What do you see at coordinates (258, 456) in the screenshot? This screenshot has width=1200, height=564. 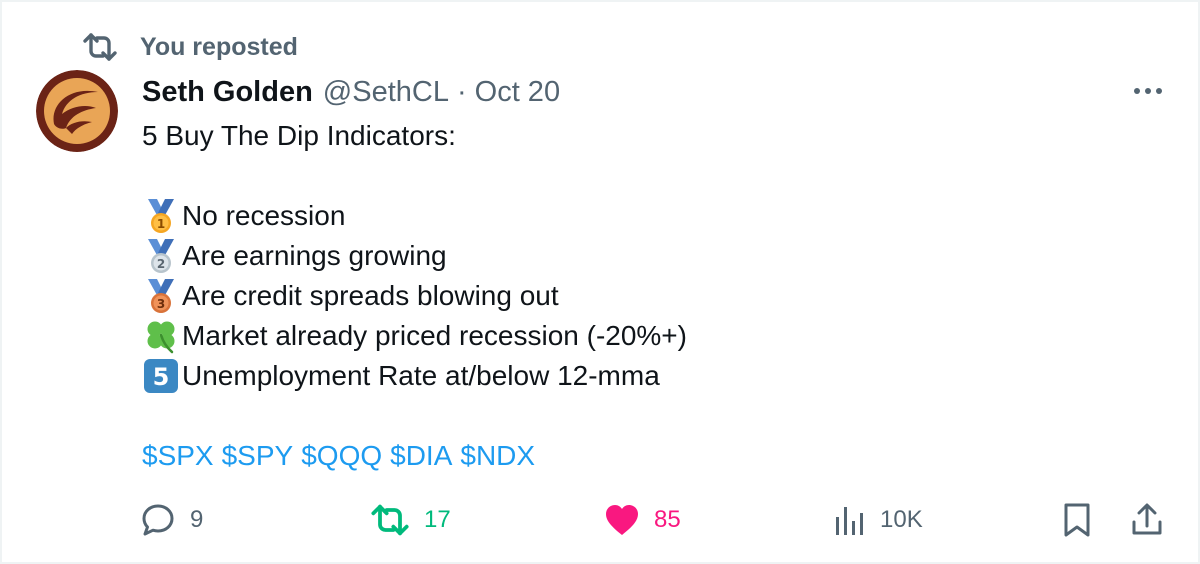 I see `ticker-link: $SPY` at bounding box center [258, 456].